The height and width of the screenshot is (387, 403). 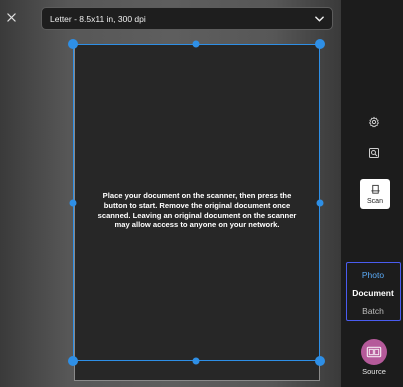 What do you see at coordinates (73, 203) in the screenshot?
I see `crop-handle-left` at bounding box center [73, 203].